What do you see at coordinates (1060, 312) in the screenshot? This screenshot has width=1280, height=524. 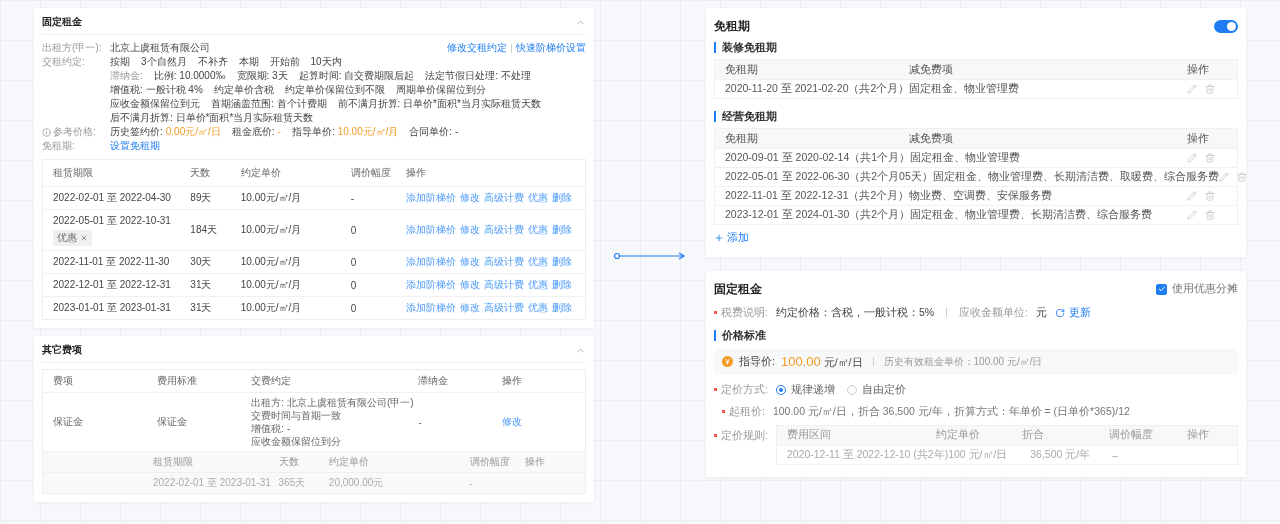 I see `refresh-icon` at bounding box center [1060, 312].